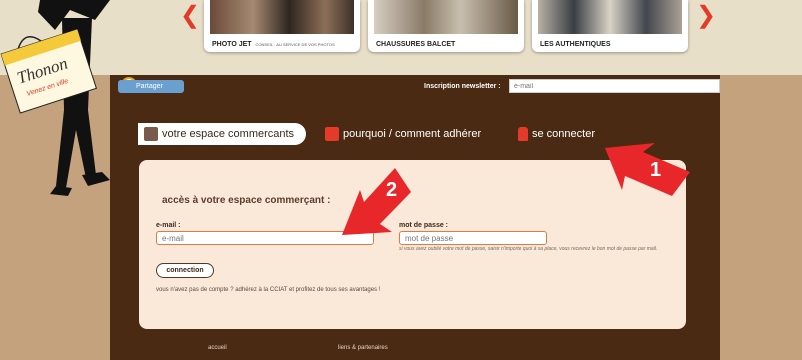  I want to click on annotation-overlay: 1 2, so click(516, 189).